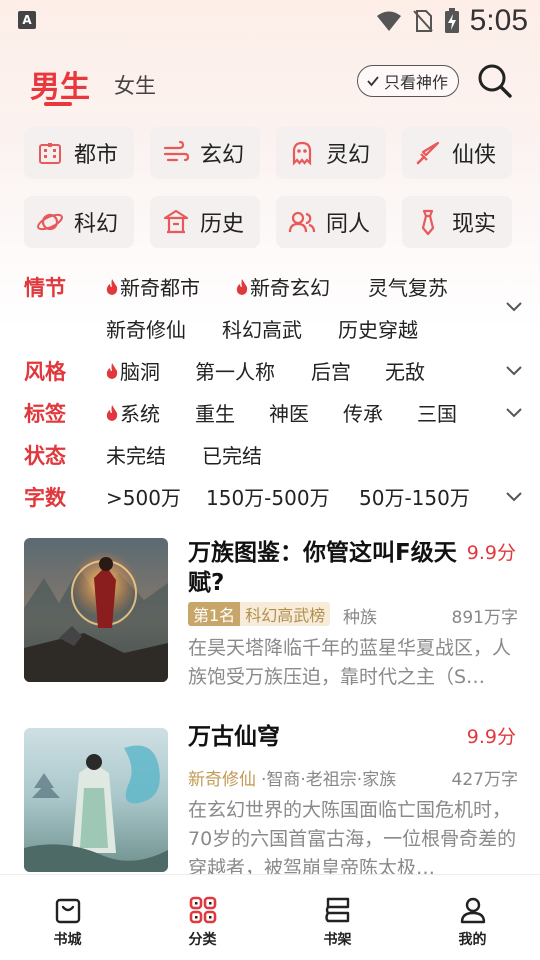 This screenshot has width=540, height=960. What do you see at coordinates (437, 412) in the screenshot?
I see `filter-option: 三国` at bounding box center [437, 412].